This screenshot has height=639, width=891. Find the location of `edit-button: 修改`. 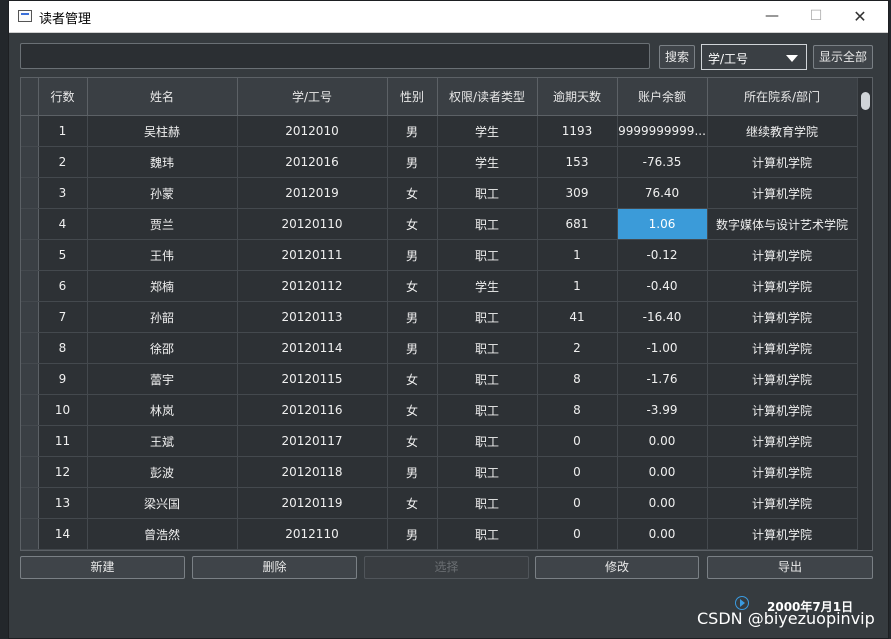

edit-button: 修改 is located at coordinates (617, 567).